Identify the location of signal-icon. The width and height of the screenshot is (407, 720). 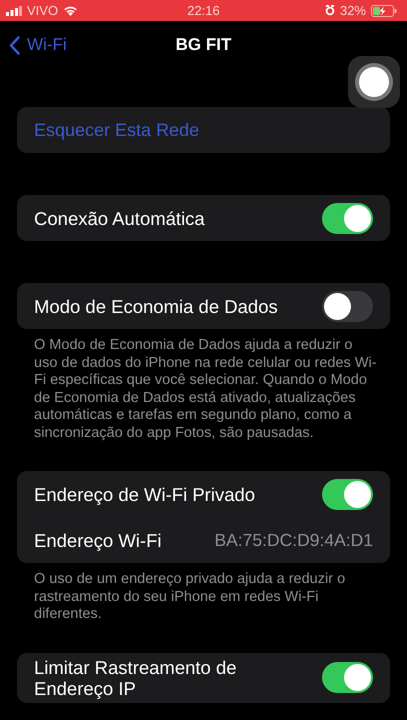
(14, 11).